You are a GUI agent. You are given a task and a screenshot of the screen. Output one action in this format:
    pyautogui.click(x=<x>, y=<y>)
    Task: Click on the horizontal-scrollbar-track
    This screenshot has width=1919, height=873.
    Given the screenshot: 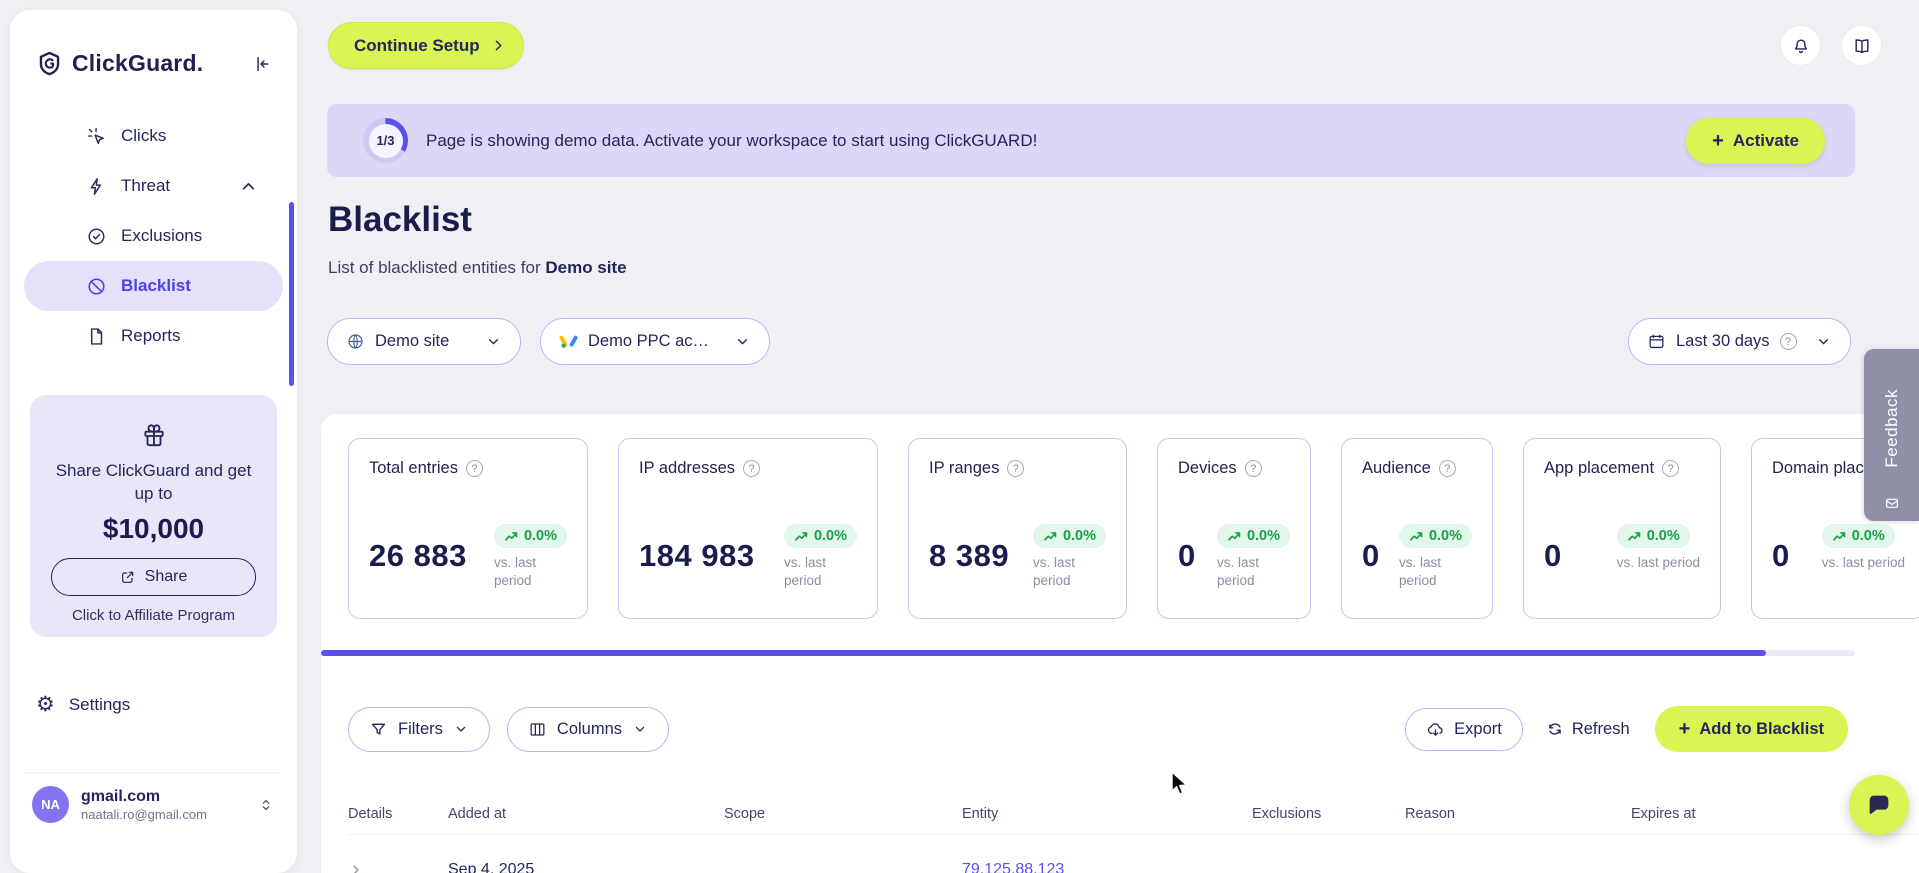 What is the action you would take?
    pyautogui.click(x=1088, y=653)
    